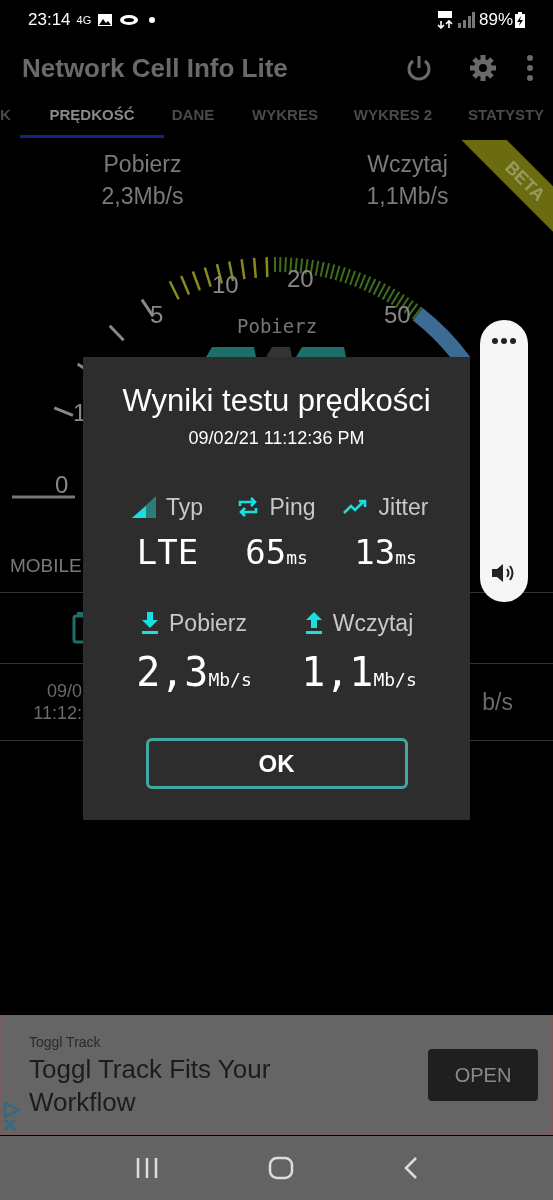 This screenshot has width=553, height=1200. What do you see at coordinates (300, 279) in the screenshot?
I see `scale-label: 20` at bounding box center [300, 279].